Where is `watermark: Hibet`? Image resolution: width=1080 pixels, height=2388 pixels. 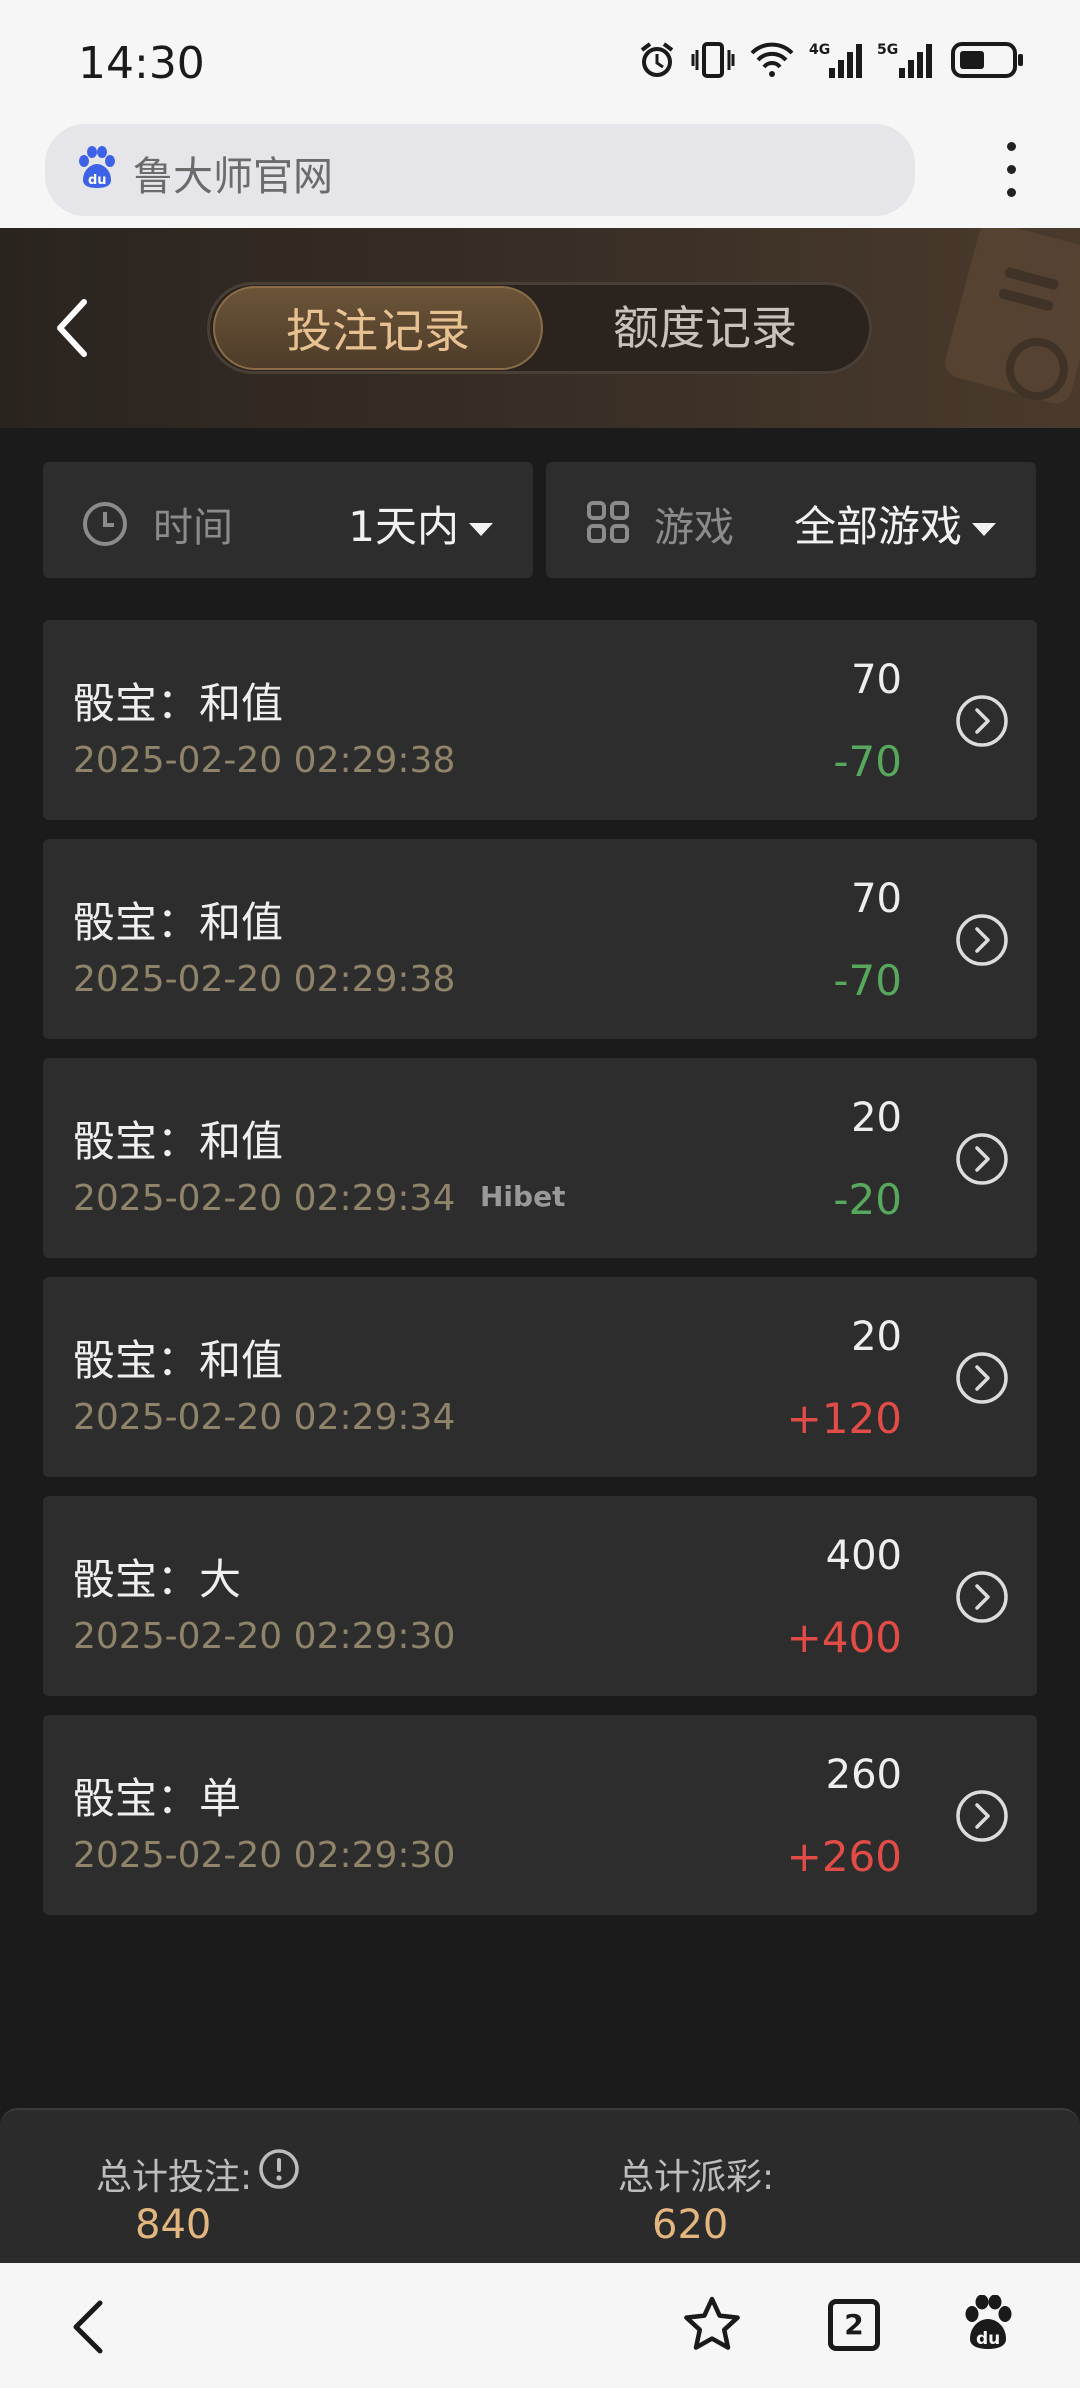 watermark: Hibet is located at coordinates (523, 1196).